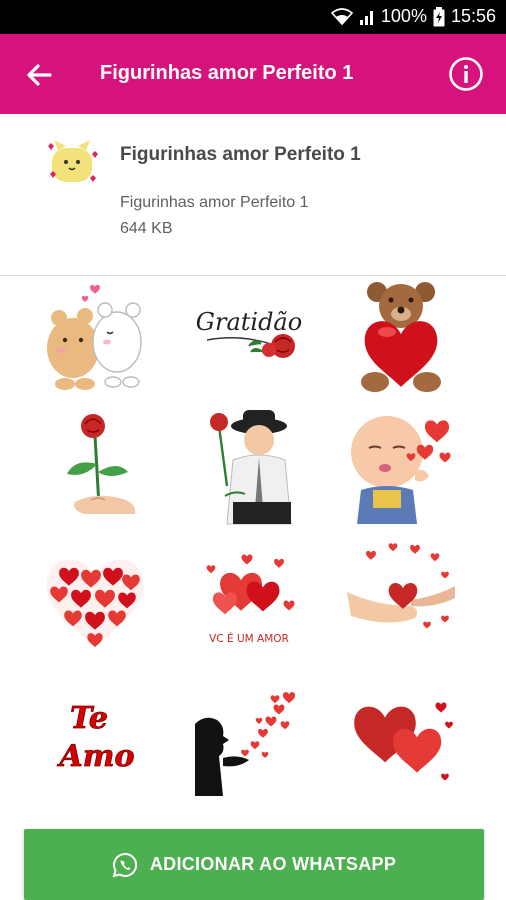 The width and height of the screenshot is (506, 900). Describe the element at coordinates (401, 336) in the screenshot. I see `teddy-bear-heart-sticker` at that location.